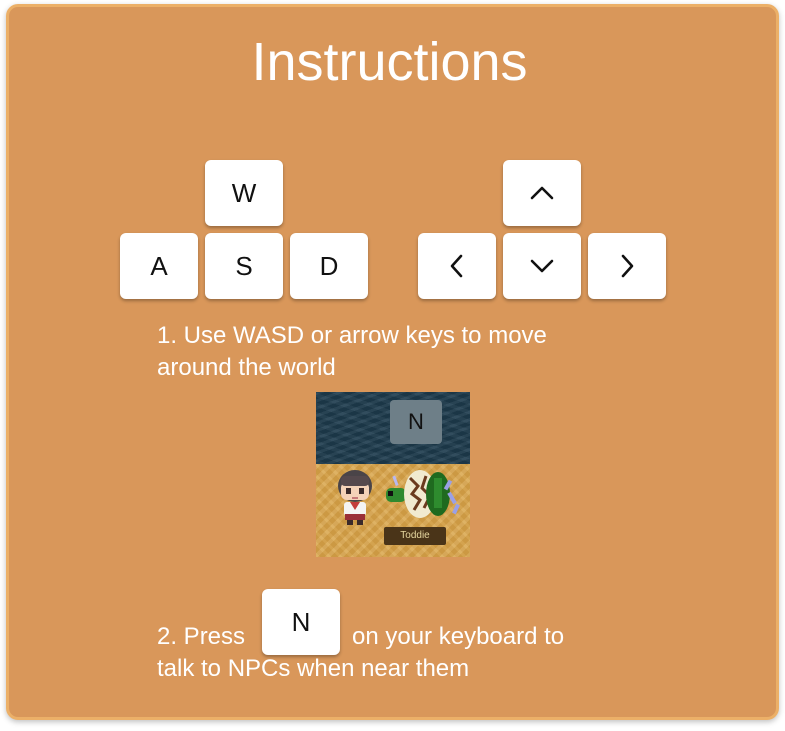 This screenshot has height=731, width=785. What do you see at coordinates (159, 266) in the screenshot?
I see `key-a: A` at bounding box center [159, 266].